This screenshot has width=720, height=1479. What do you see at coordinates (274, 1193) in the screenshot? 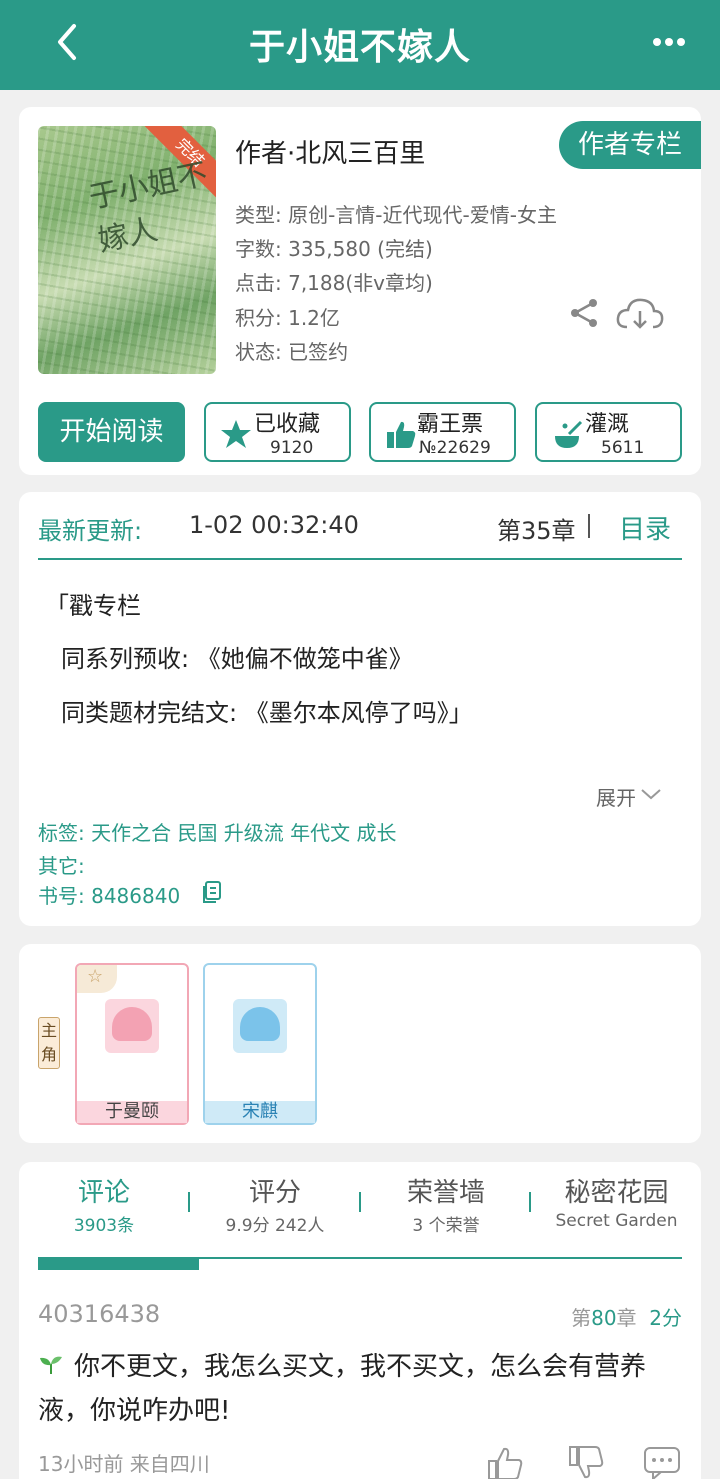
I see `tab-label: 评分` at bounding box center [274, 1193].